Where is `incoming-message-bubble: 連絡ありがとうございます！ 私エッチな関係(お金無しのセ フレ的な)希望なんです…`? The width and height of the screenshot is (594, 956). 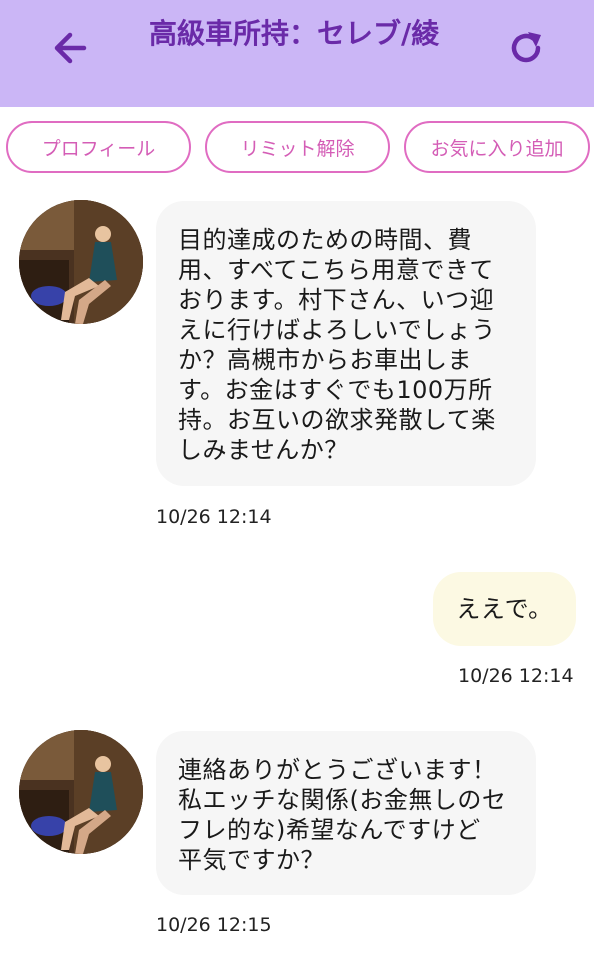 incoming-message-bubble: 連絡ありがとうございます！ 私エッチな関係(お金無しのセ フレ的な)希望なんです… is located at coordinates (346, 813).